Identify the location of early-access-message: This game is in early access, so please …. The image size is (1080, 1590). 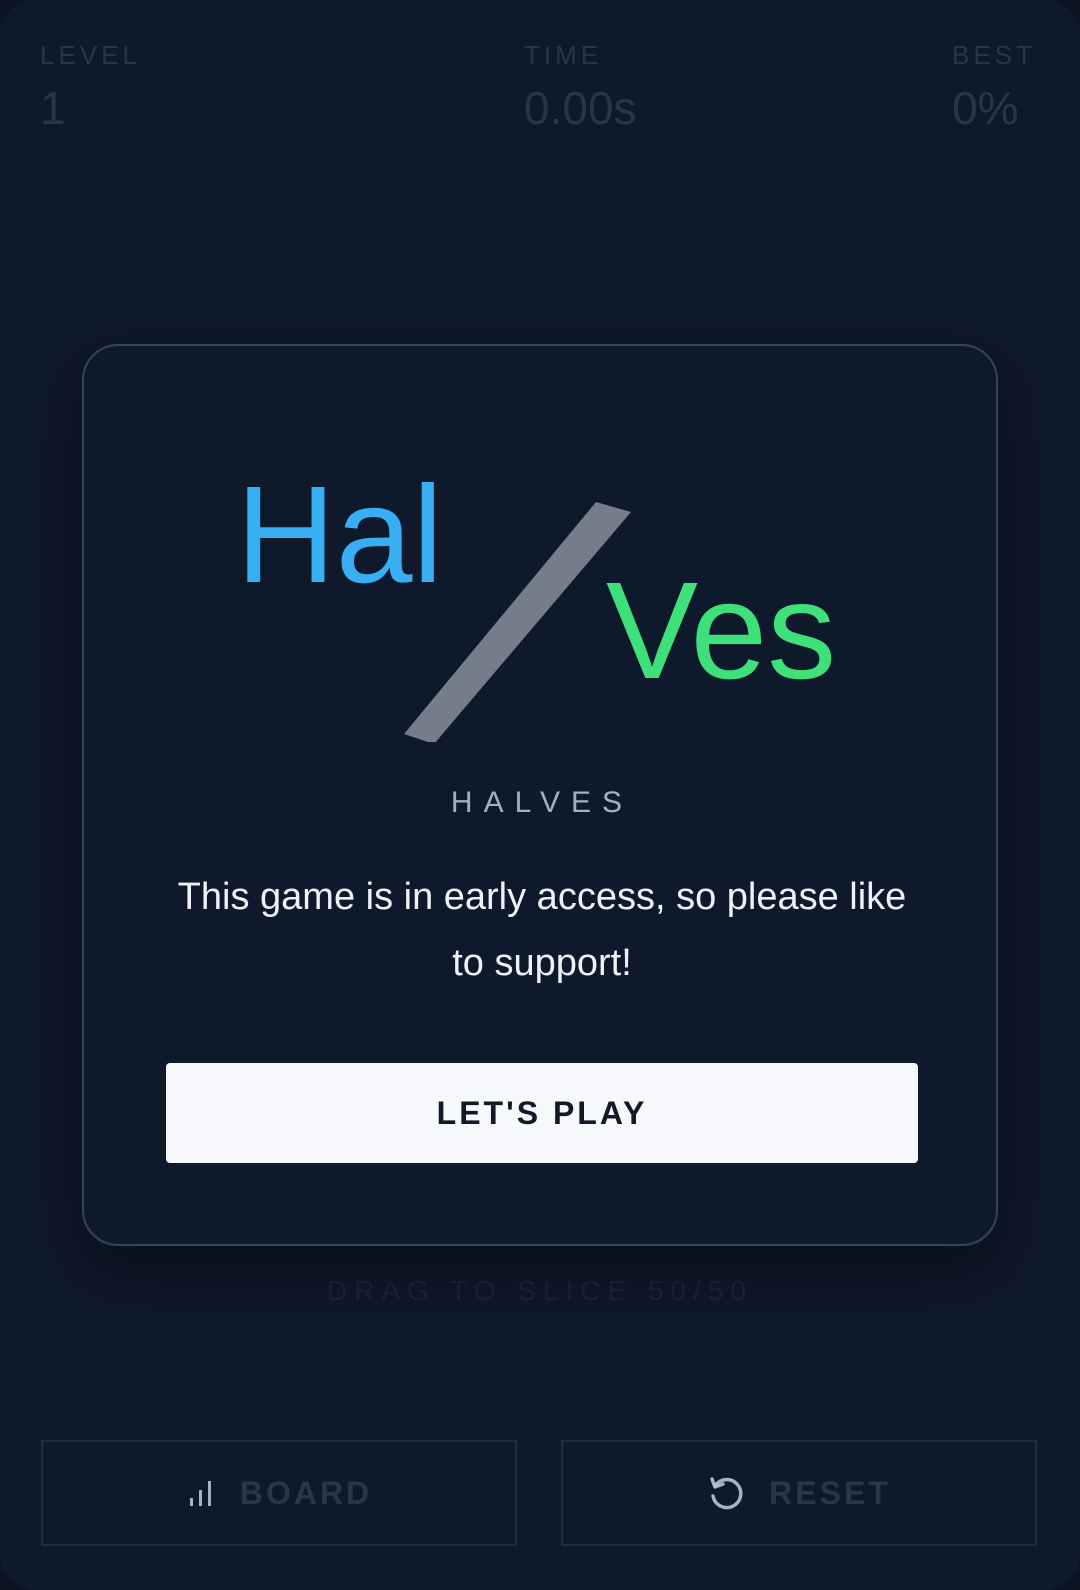
(542, 930).